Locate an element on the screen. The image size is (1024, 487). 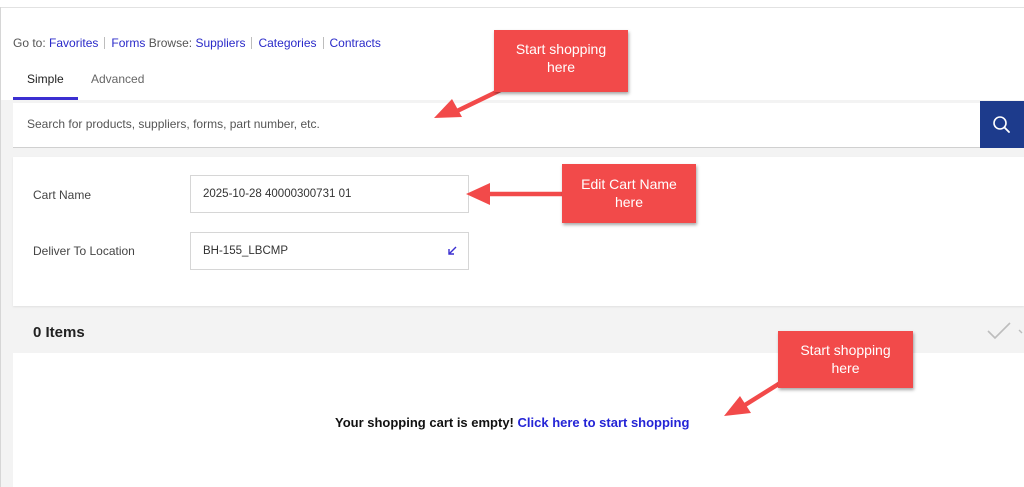
callout-line: Edit Cart Name is located at coordinates (629, 184).